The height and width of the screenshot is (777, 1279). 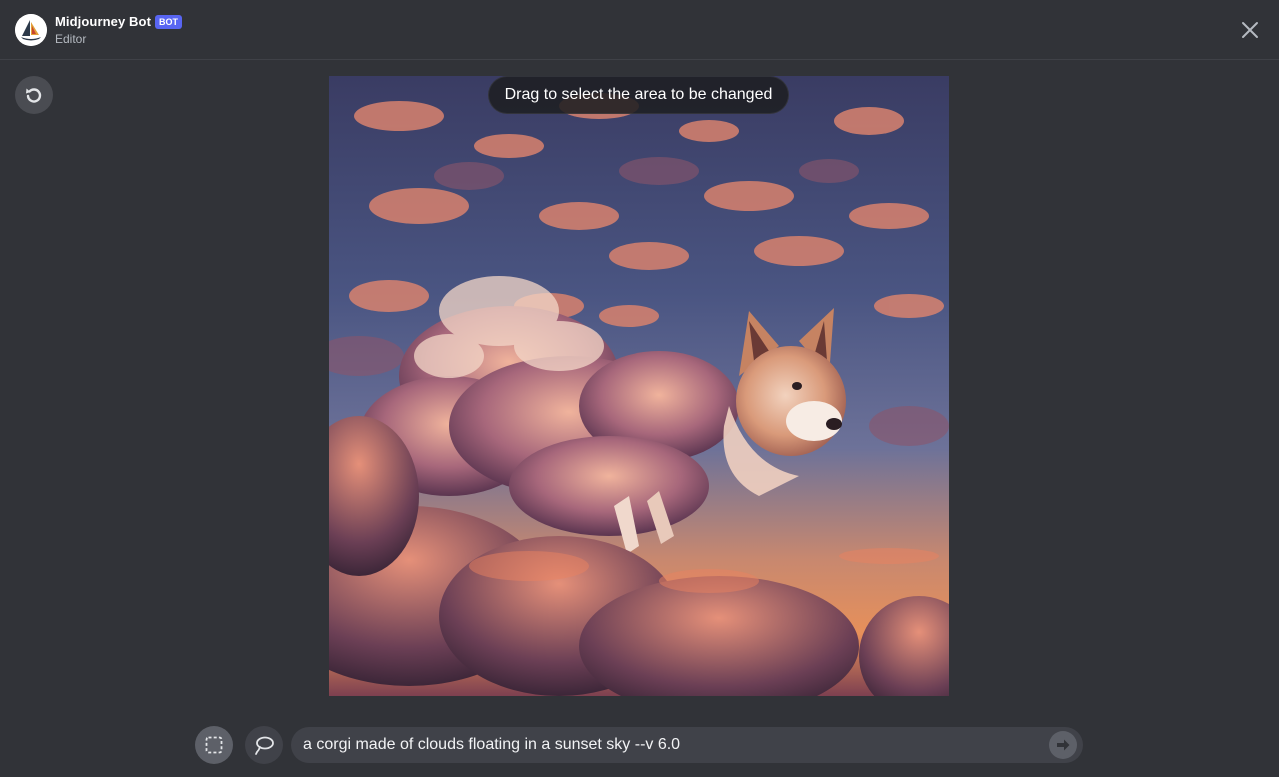 I want to click on rectangle-select-icon, so click(x=214, y=745).